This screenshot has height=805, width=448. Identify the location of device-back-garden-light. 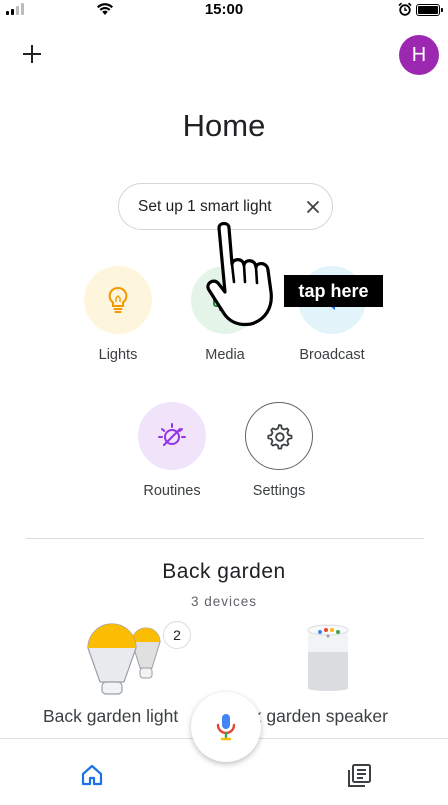
(124, 660).